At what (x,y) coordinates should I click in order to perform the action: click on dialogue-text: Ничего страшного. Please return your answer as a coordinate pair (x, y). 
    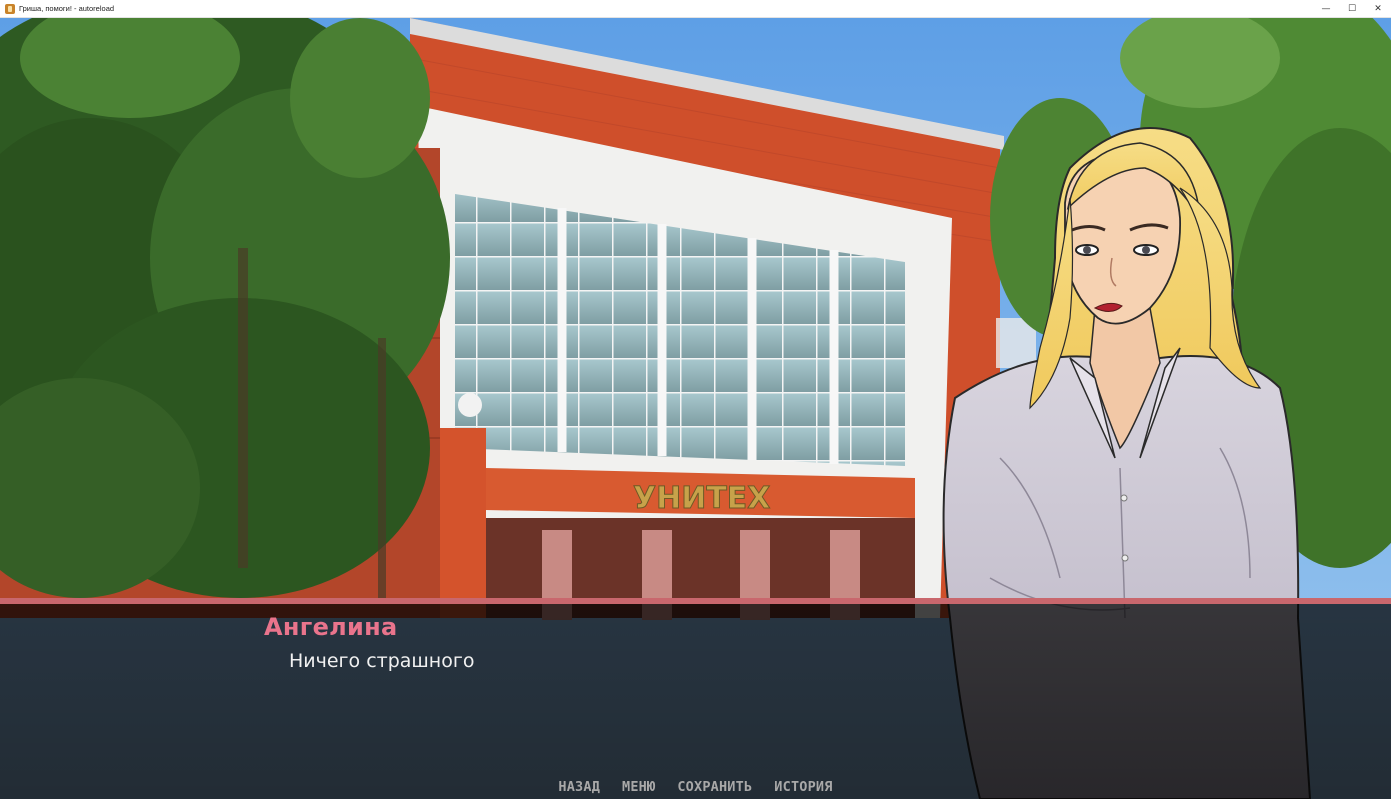
    Looking at the image, I should click on (382, 661).